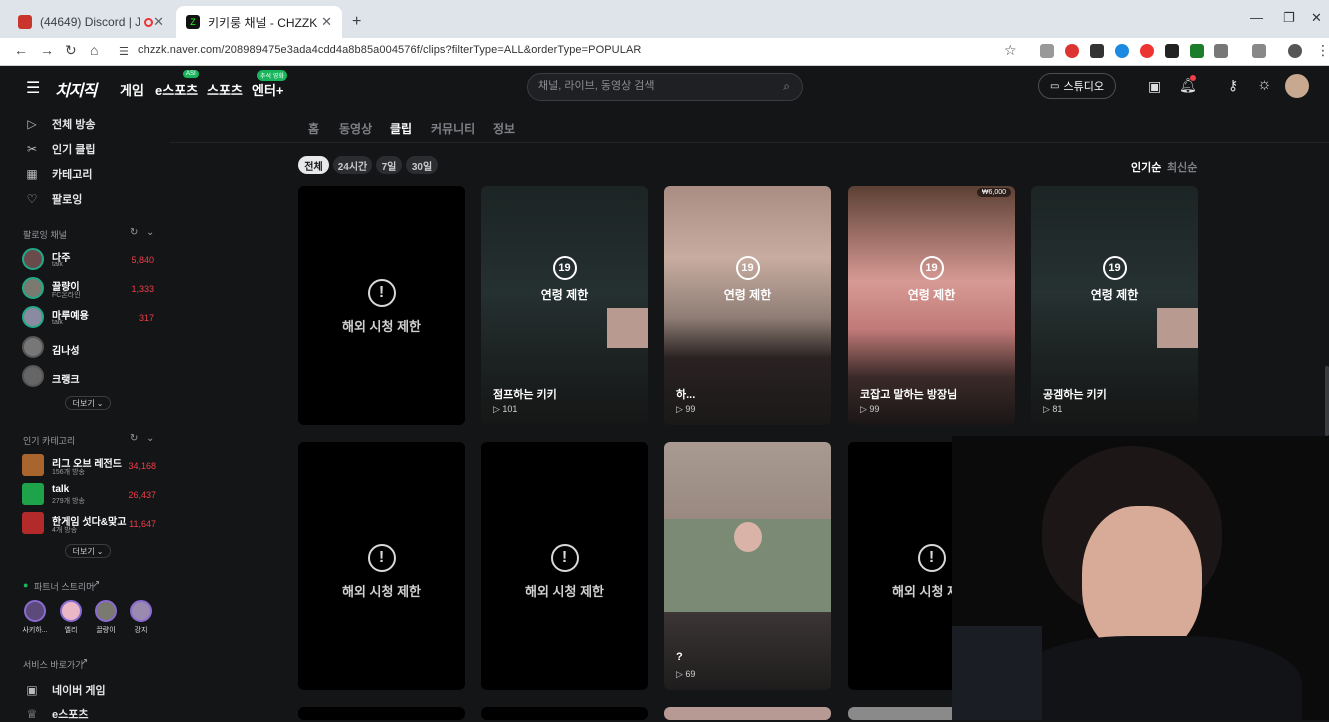  Describe the element at coordinates (92, 378) in the screenshot. I see `following-channel: 크랭크` at that location.